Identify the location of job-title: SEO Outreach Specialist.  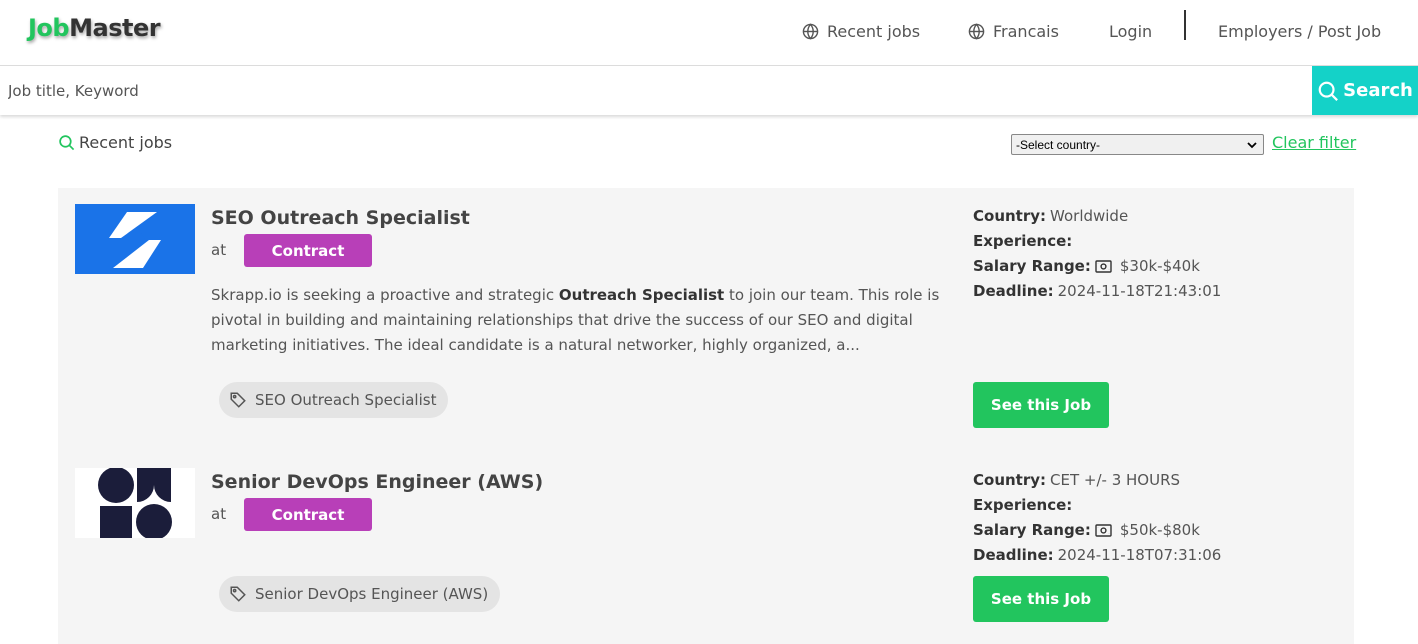
(340, 218).